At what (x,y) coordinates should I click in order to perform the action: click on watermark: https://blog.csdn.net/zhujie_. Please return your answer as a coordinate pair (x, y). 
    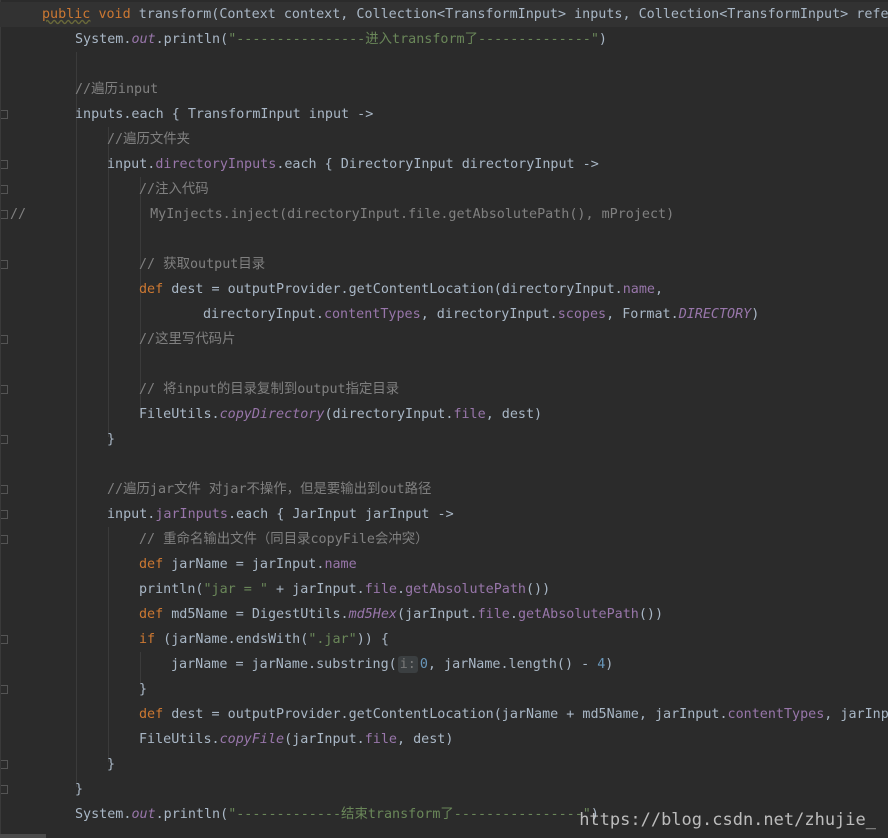
    Looking at the image, I should click on (727, 820).